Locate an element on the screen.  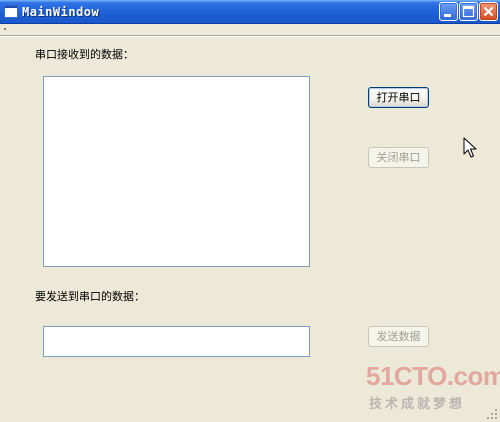
maximize-icon is located at coordinates (468, 11).